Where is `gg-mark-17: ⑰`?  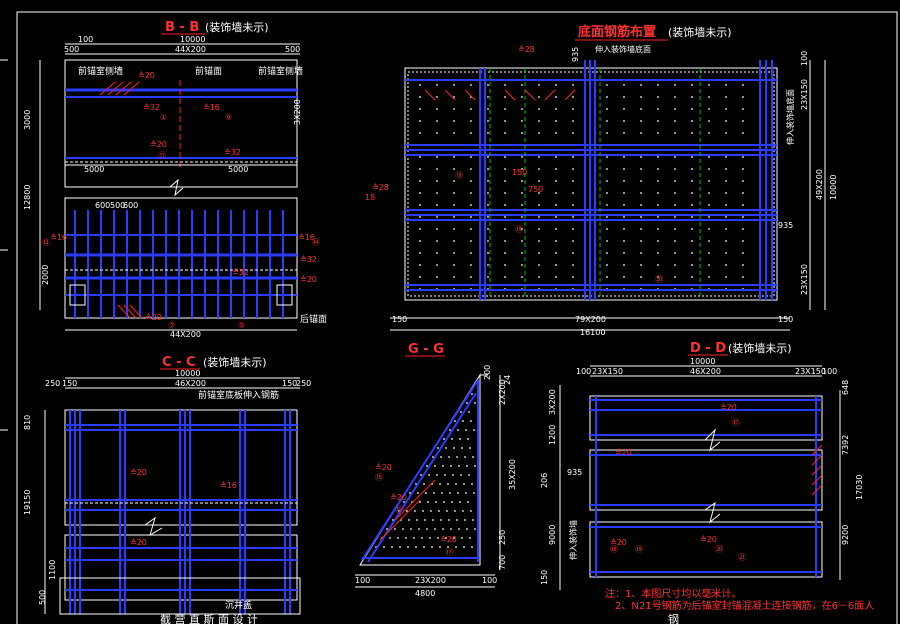
gg-mark-17: ⑰ is located at coordinates (449, 552).